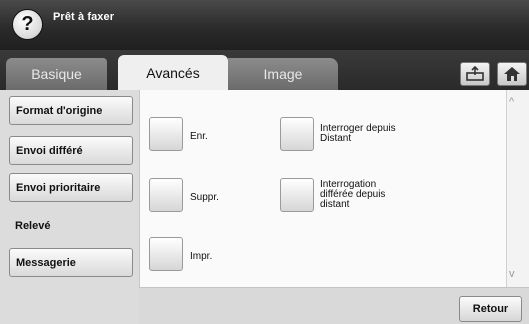 The height and width of the screenshot is (324, 529). What do you see at coordinates (166, 254) in the screenshot?
I see `impr-button` at bounding box center [166, 254].